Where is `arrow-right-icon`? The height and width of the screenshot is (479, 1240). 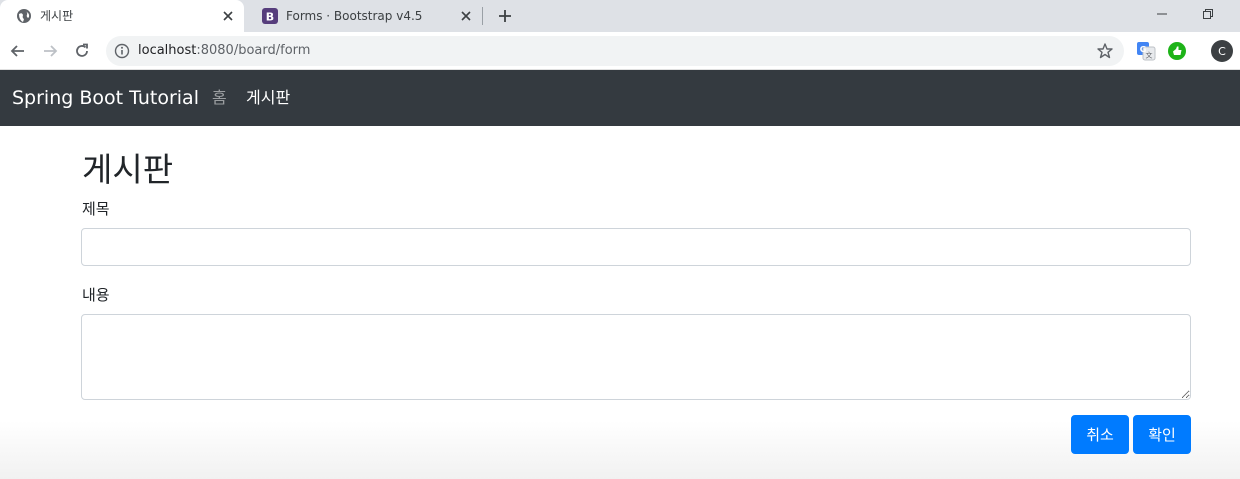
arrow-right-icon is located at coordinates (51, 51).